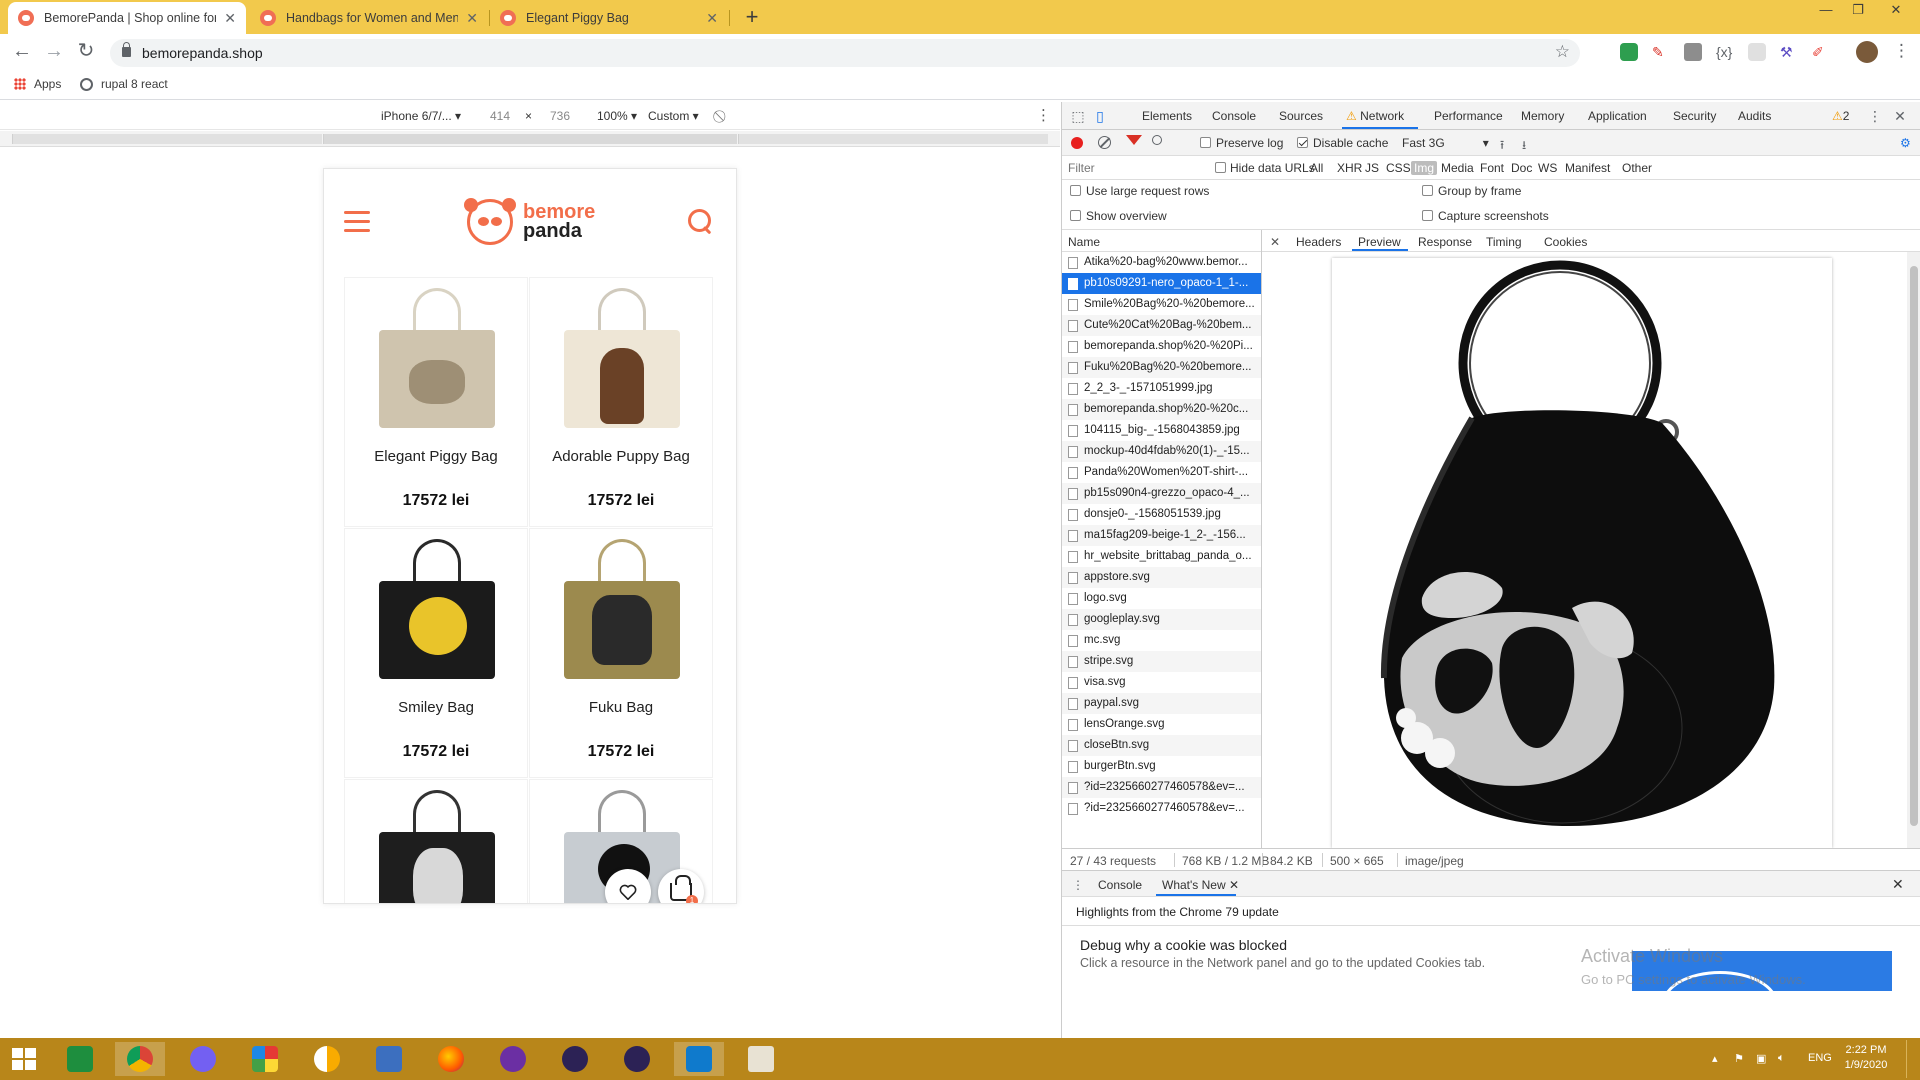  Describe the element at coordinates (1424, 168) in the screenshot. I see `filter-type-img: Img` at that location.